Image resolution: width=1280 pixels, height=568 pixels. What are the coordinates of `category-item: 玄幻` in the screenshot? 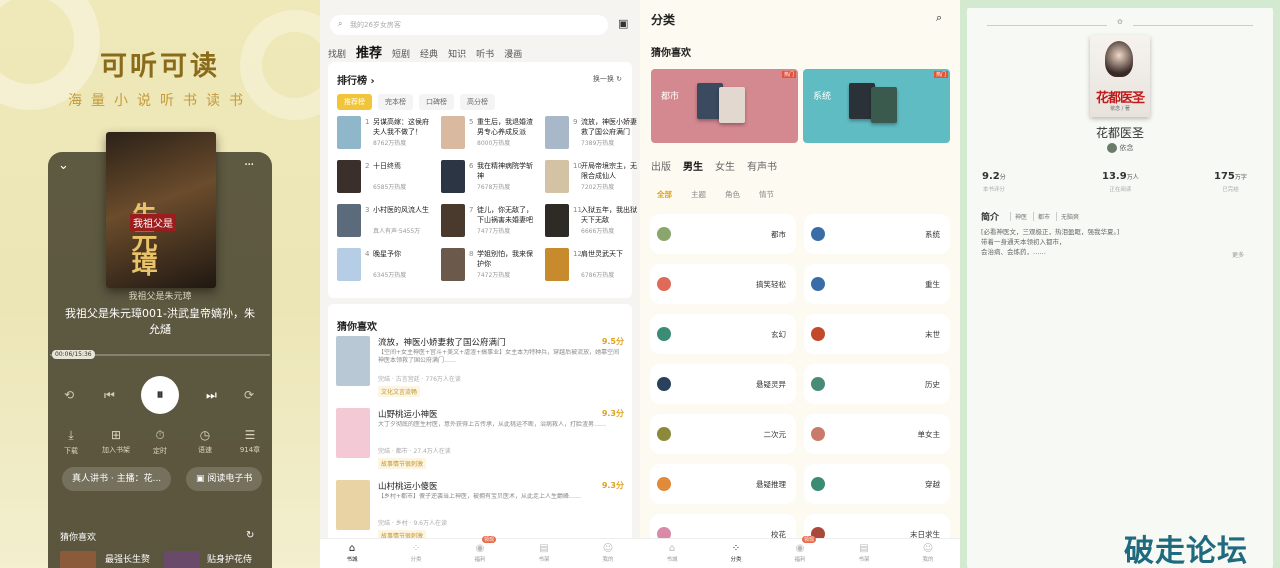 It's located at (723, 334).